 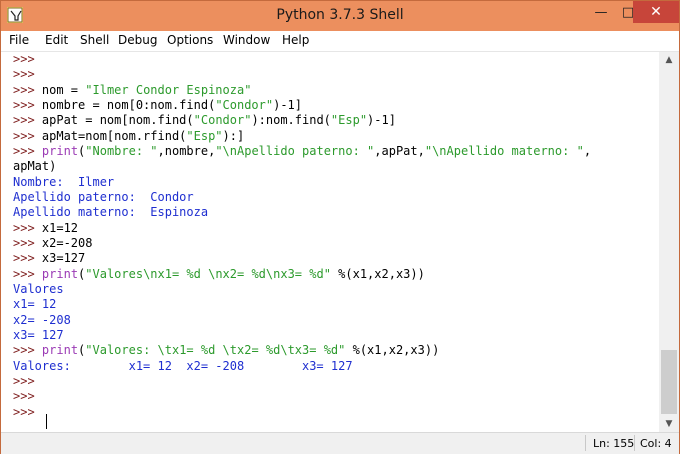 What do you see at coordinates (669, 60) in the screenshot?
I see `scroll-up-arrow-icon: ▲` at bounding box center [669, 60].